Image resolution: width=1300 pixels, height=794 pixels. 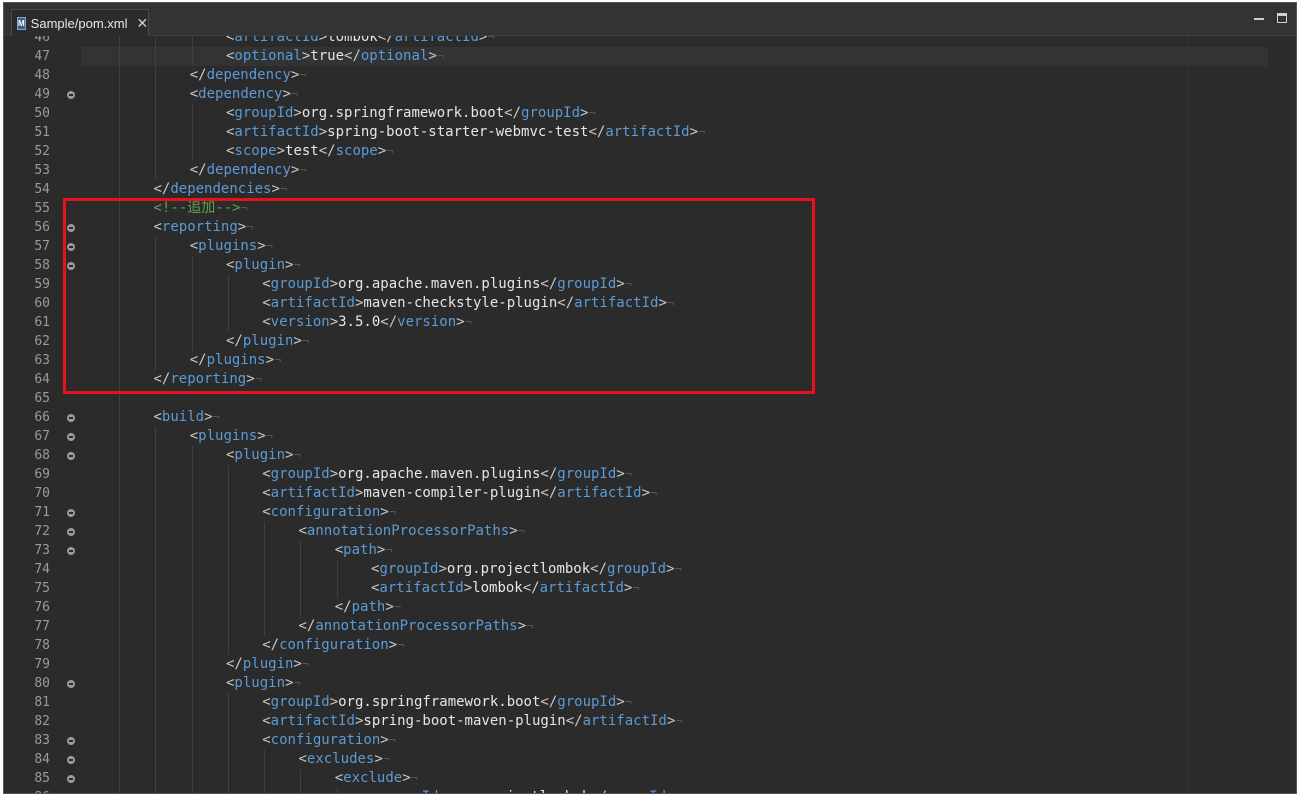 I want to click on code-line: <reporting>¬, so click(x=674, y=227).